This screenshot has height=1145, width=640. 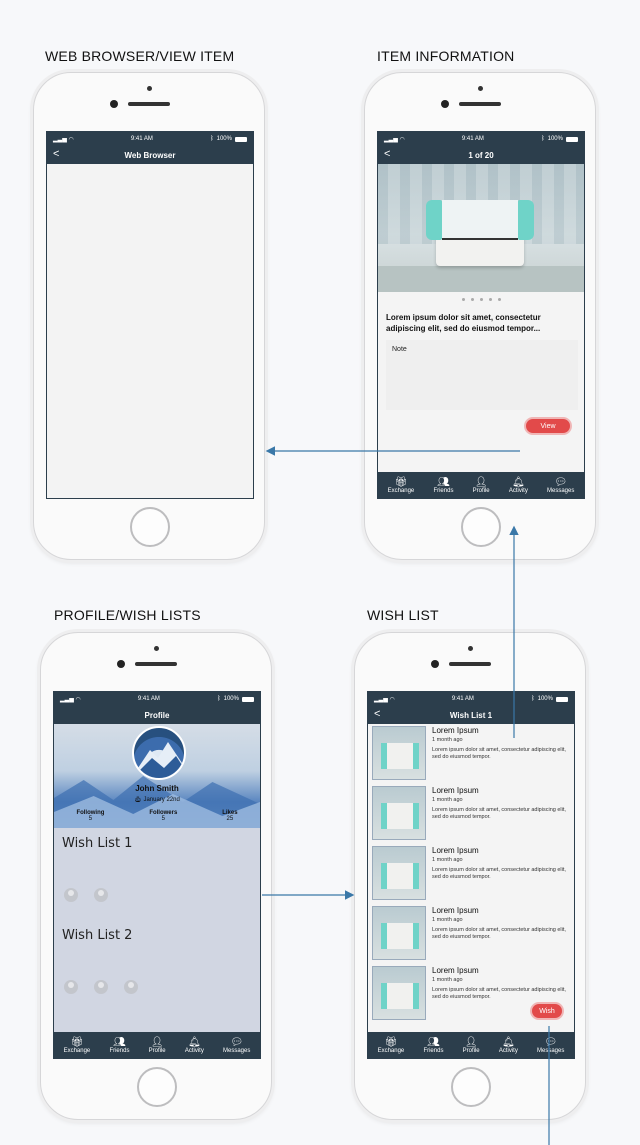 I want to click on page-title: 1 of 20, so click(x=481, y=155).